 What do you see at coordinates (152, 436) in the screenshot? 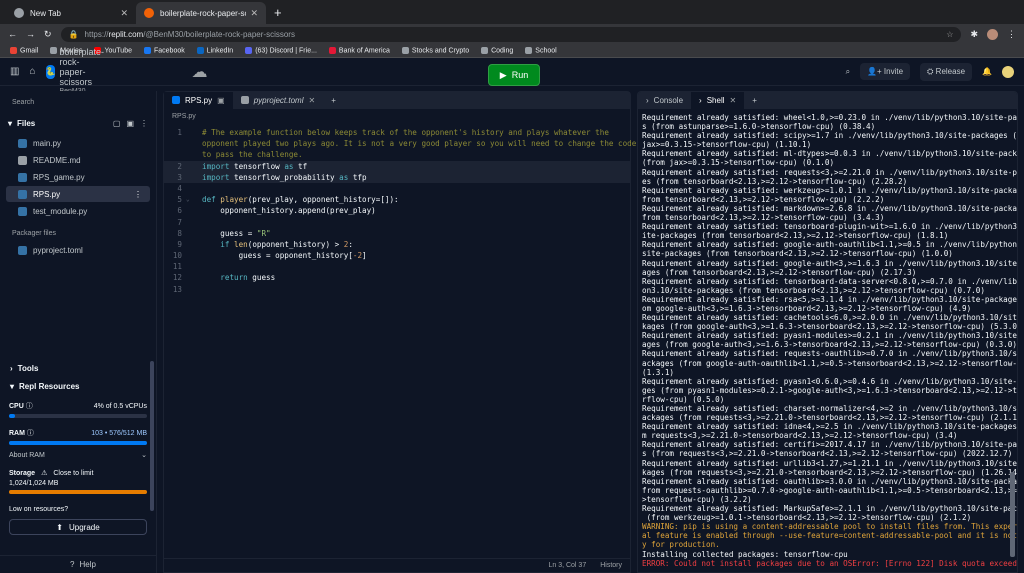
I see `sidebar-scrollbar` at bounding box center [152, 436].